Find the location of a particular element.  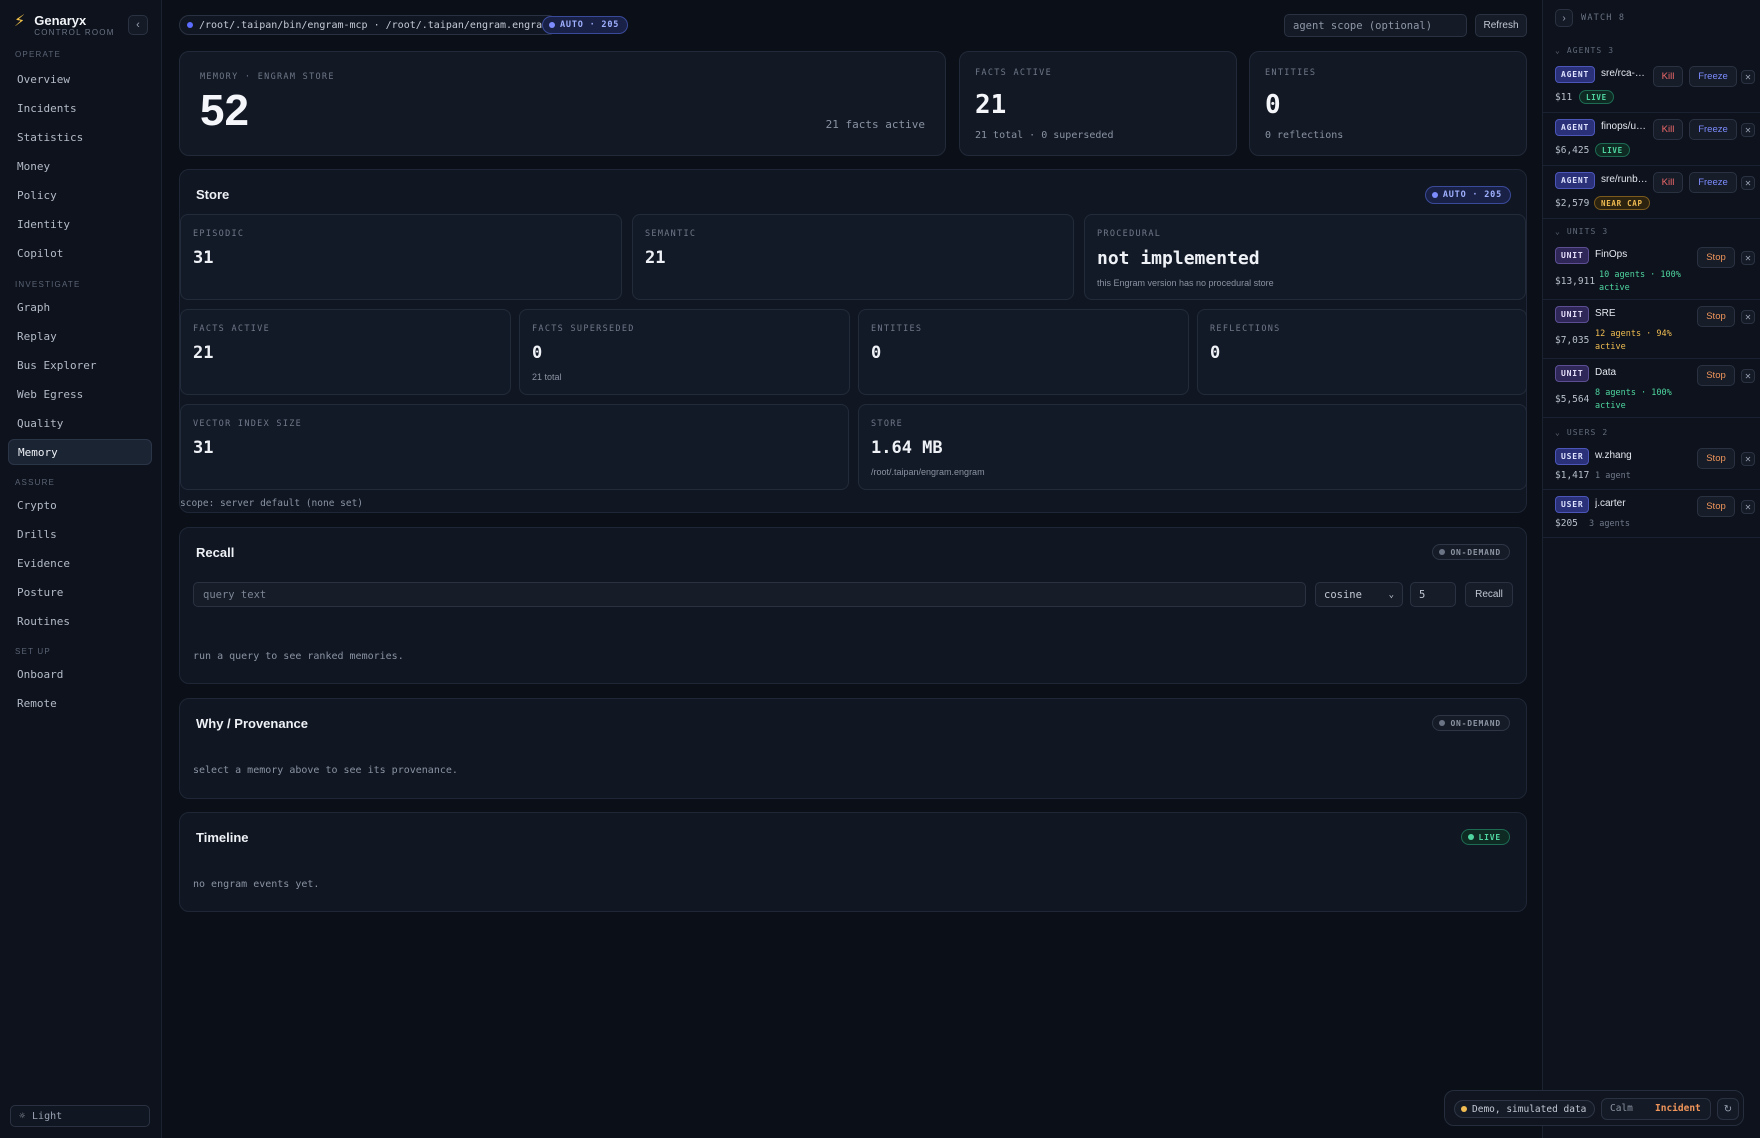

unit-name: FinOps is located at coordinates (1630, 254).